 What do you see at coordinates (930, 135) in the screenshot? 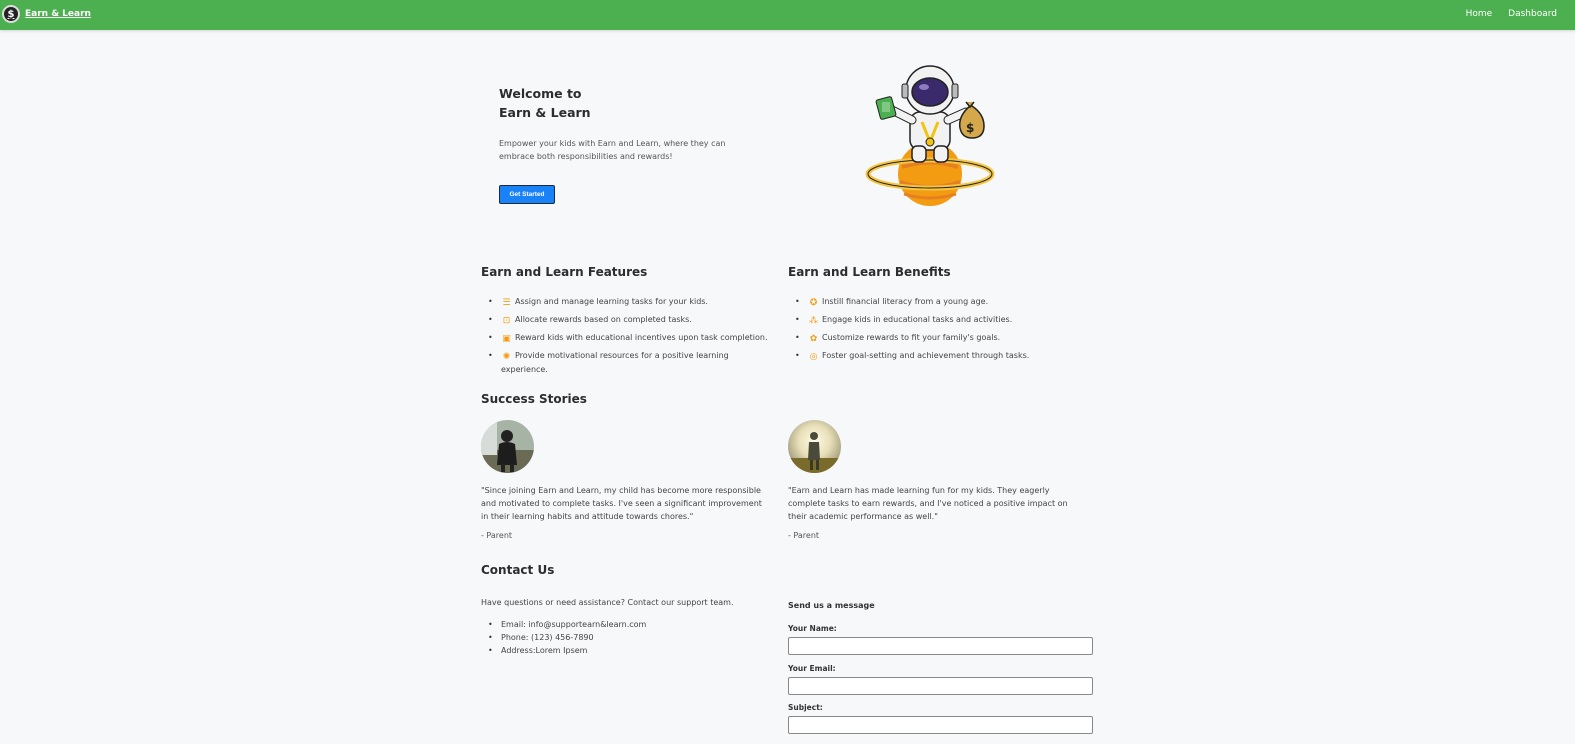
I see `astronaut-illustration: $` at bounding box center [930, 135].